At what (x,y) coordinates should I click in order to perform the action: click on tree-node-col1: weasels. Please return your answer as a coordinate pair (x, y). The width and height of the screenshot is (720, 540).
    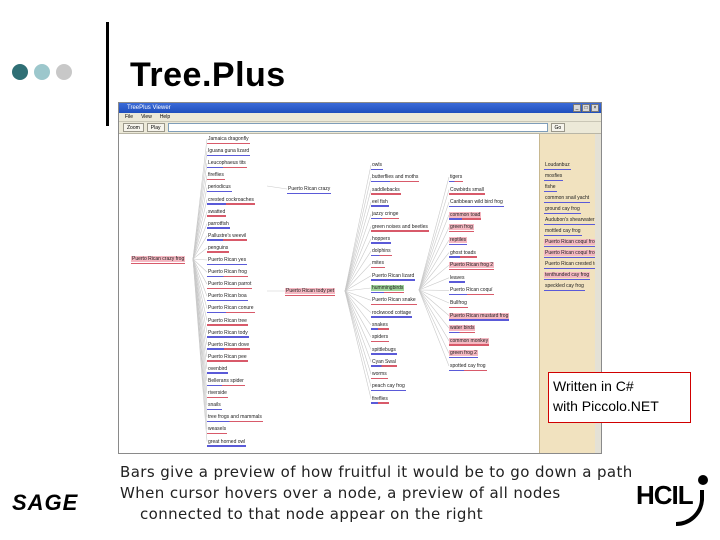
    Looking at the image, I should click on (217, 430).